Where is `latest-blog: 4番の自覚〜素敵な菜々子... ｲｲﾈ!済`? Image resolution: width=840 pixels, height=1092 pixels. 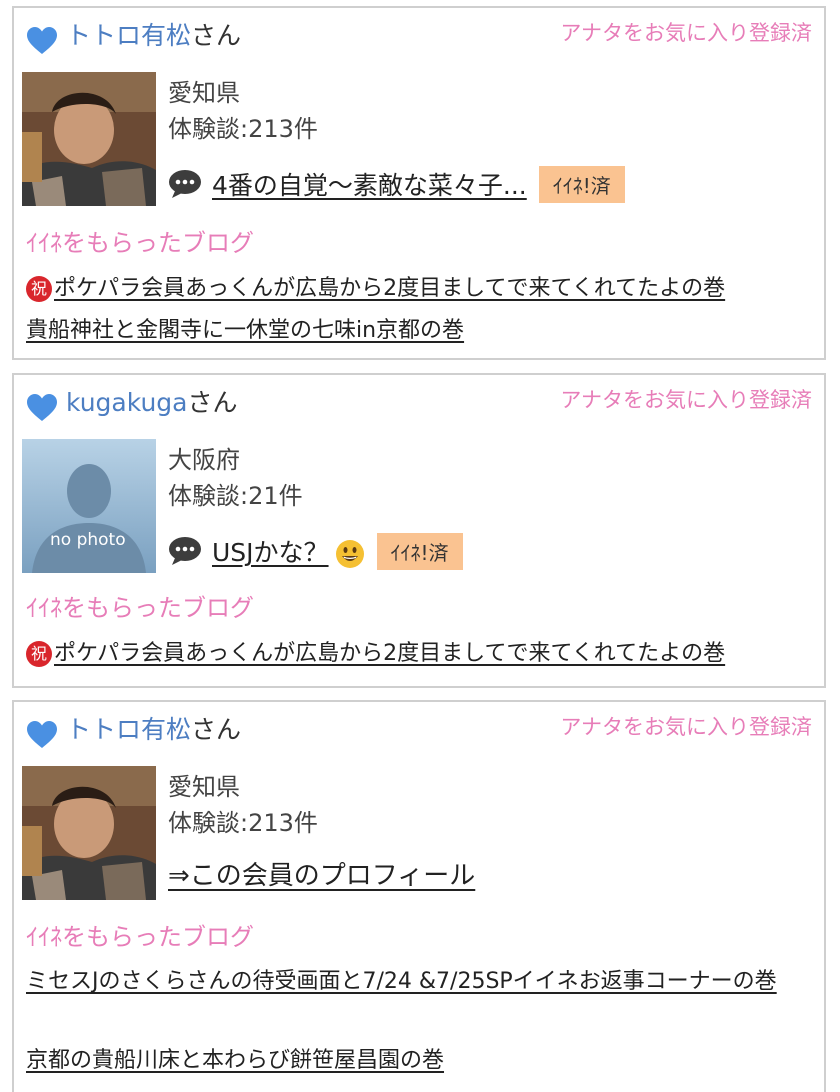
latest-blog: 4番の自覚〜素敵な菜々子... ｲｲﾈ!済 is located at coordinates (396, 184).